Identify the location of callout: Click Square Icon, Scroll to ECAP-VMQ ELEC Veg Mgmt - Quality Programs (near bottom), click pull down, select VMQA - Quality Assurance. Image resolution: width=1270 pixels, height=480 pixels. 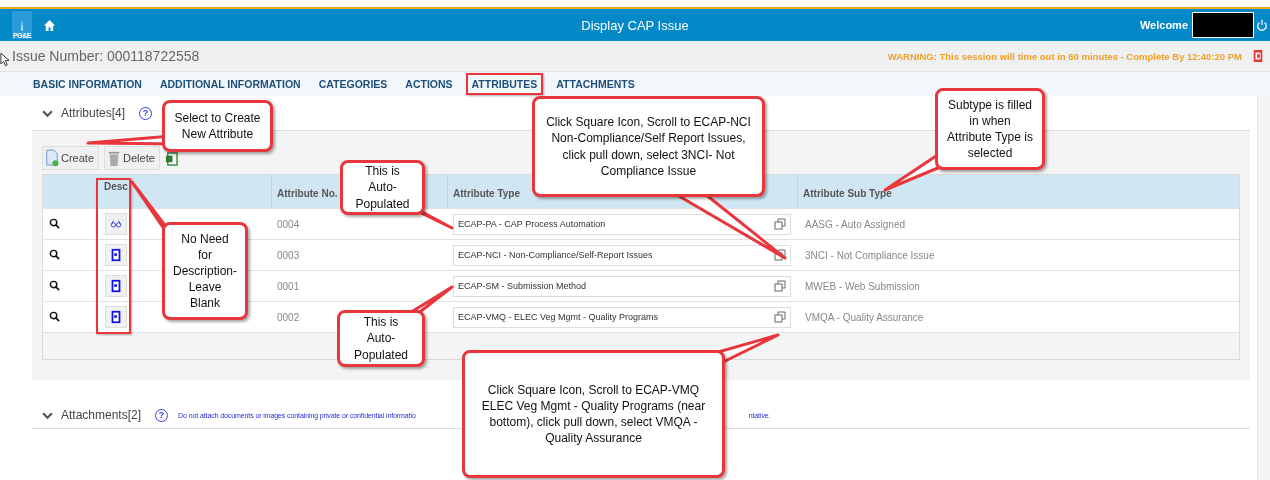
(593, 414).